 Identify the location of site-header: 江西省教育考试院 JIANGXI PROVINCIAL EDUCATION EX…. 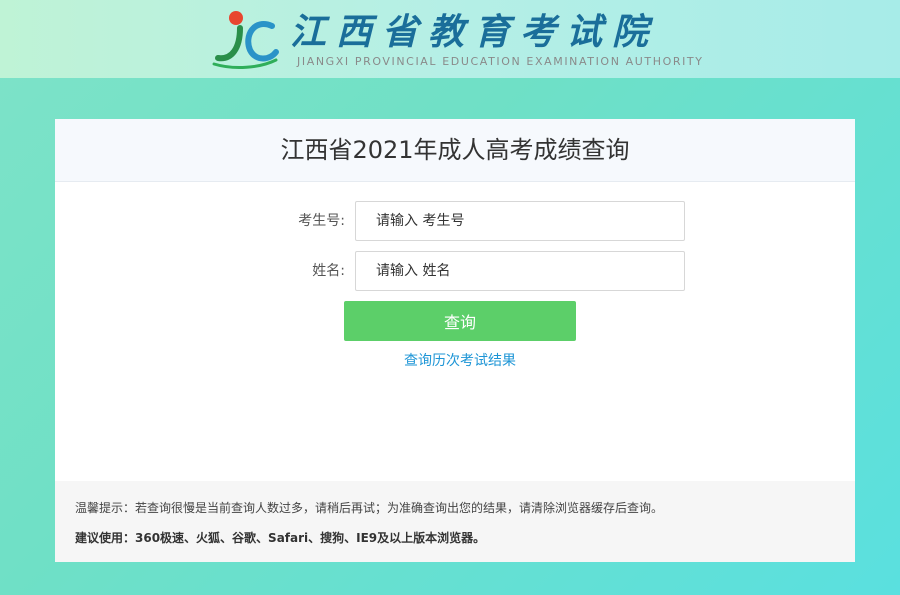
(450, 39).